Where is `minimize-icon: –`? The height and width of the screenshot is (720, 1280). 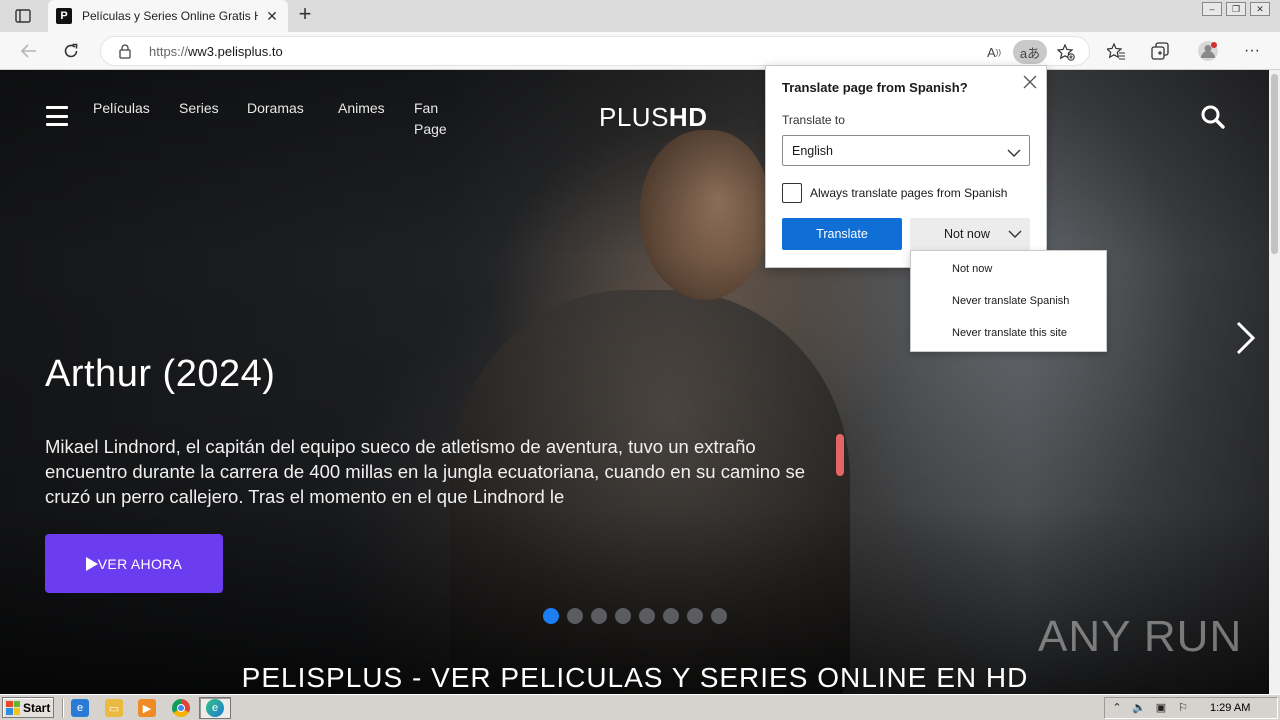 minimize-icon: – is located at coordinates (1212, 9).